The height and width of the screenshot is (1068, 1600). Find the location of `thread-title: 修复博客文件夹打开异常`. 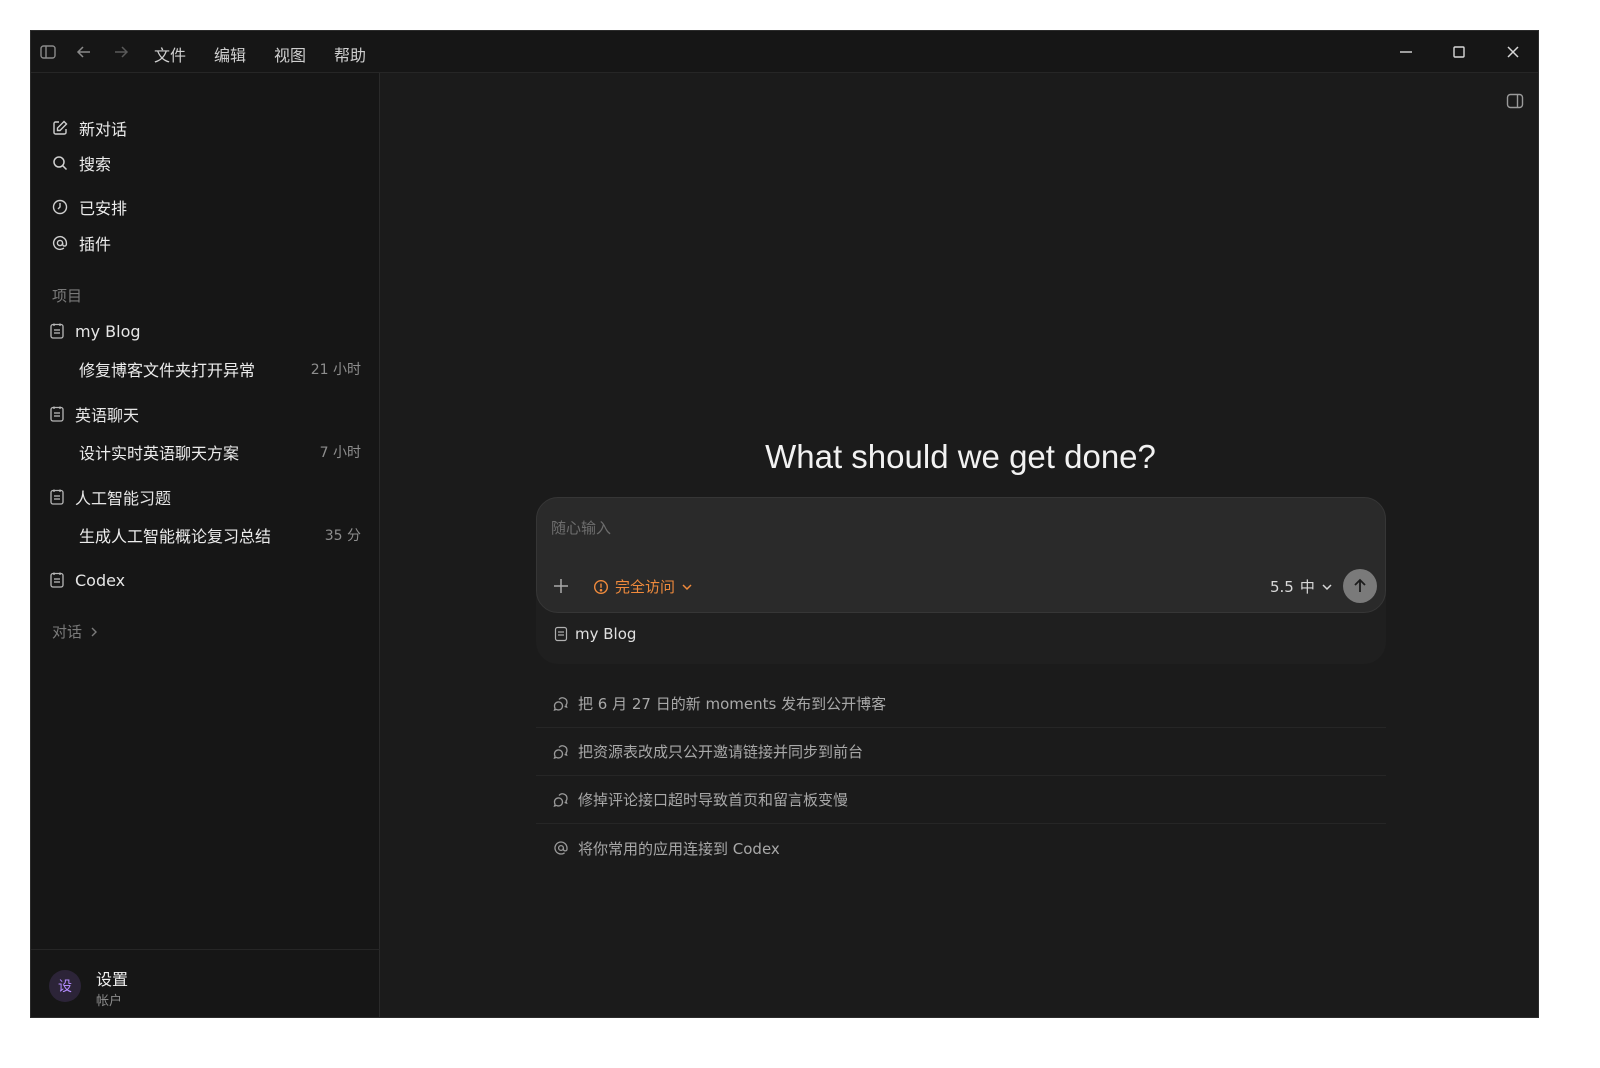

thread-title: 修复博客文件夹打开异常 is located at coordinates (167, 370).